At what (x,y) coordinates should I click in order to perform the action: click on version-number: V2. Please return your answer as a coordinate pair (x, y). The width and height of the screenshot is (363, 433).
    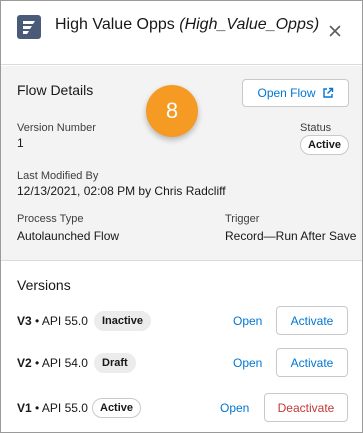
    Looking at the image, I should click on (24, 363).